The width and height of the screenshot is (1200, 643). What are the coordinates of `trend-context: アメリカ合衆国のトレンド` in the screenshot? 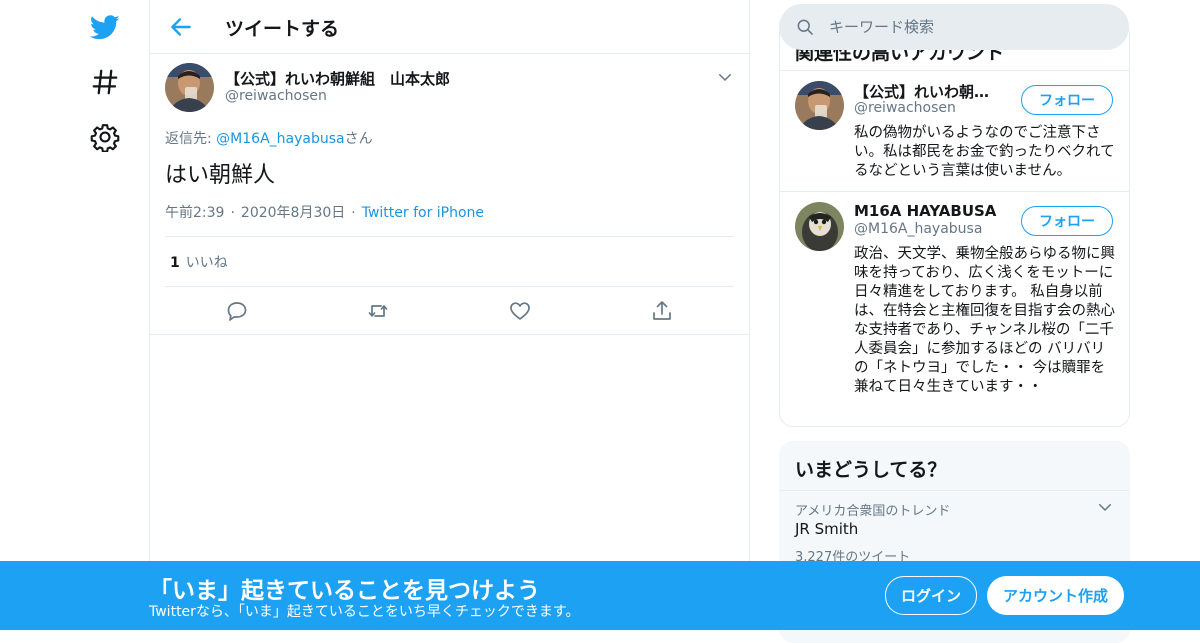 It's located at (873, 511).